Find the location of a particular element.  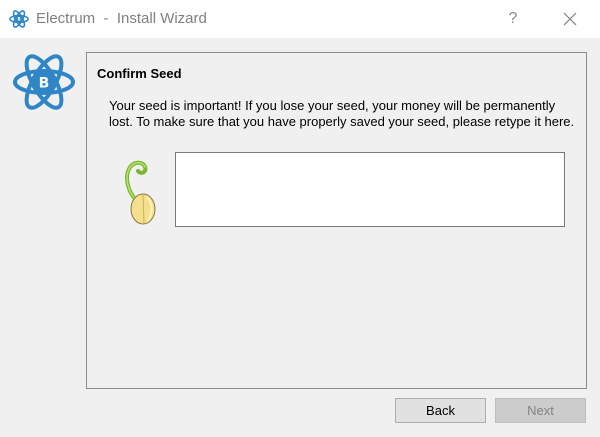

page-title: Confirm Seed is located at coordinates (139, 73).